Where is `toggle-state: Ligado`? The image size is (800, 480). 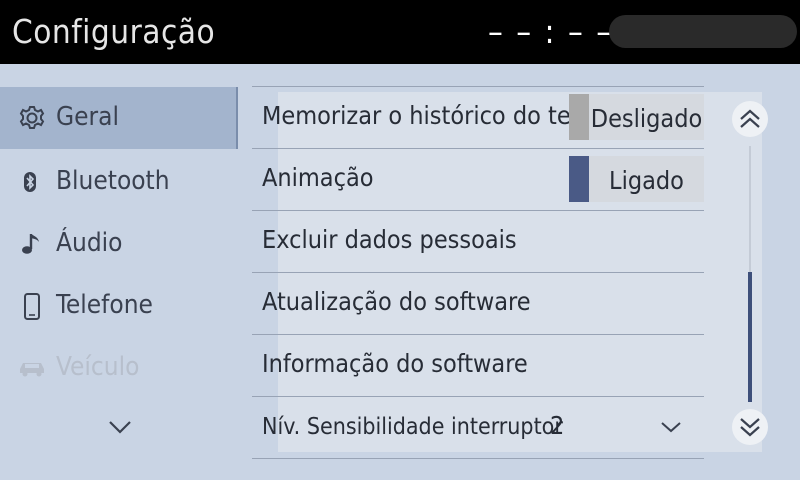
toggle-state: Ligado is located at coordinates (646, 180).